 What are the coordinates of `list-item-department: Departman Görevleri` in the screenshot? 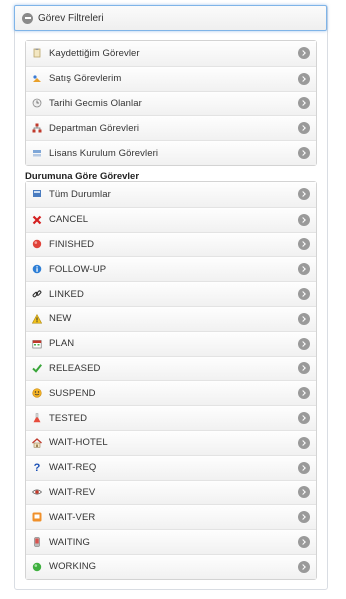 It's located at (171, 128).